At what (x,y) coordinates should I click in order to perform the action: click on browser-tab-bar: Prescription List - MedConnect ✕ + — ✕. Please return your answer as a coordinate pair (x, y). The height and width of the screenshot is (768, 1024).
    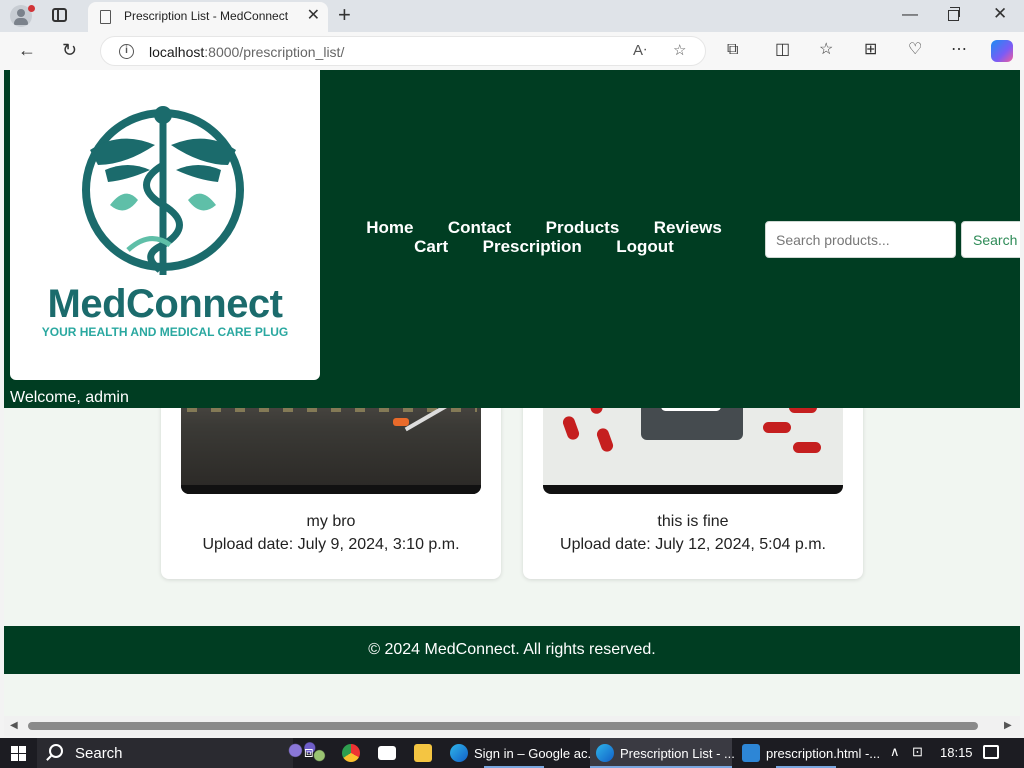
    Looking at the image, I should click on (512, 16).